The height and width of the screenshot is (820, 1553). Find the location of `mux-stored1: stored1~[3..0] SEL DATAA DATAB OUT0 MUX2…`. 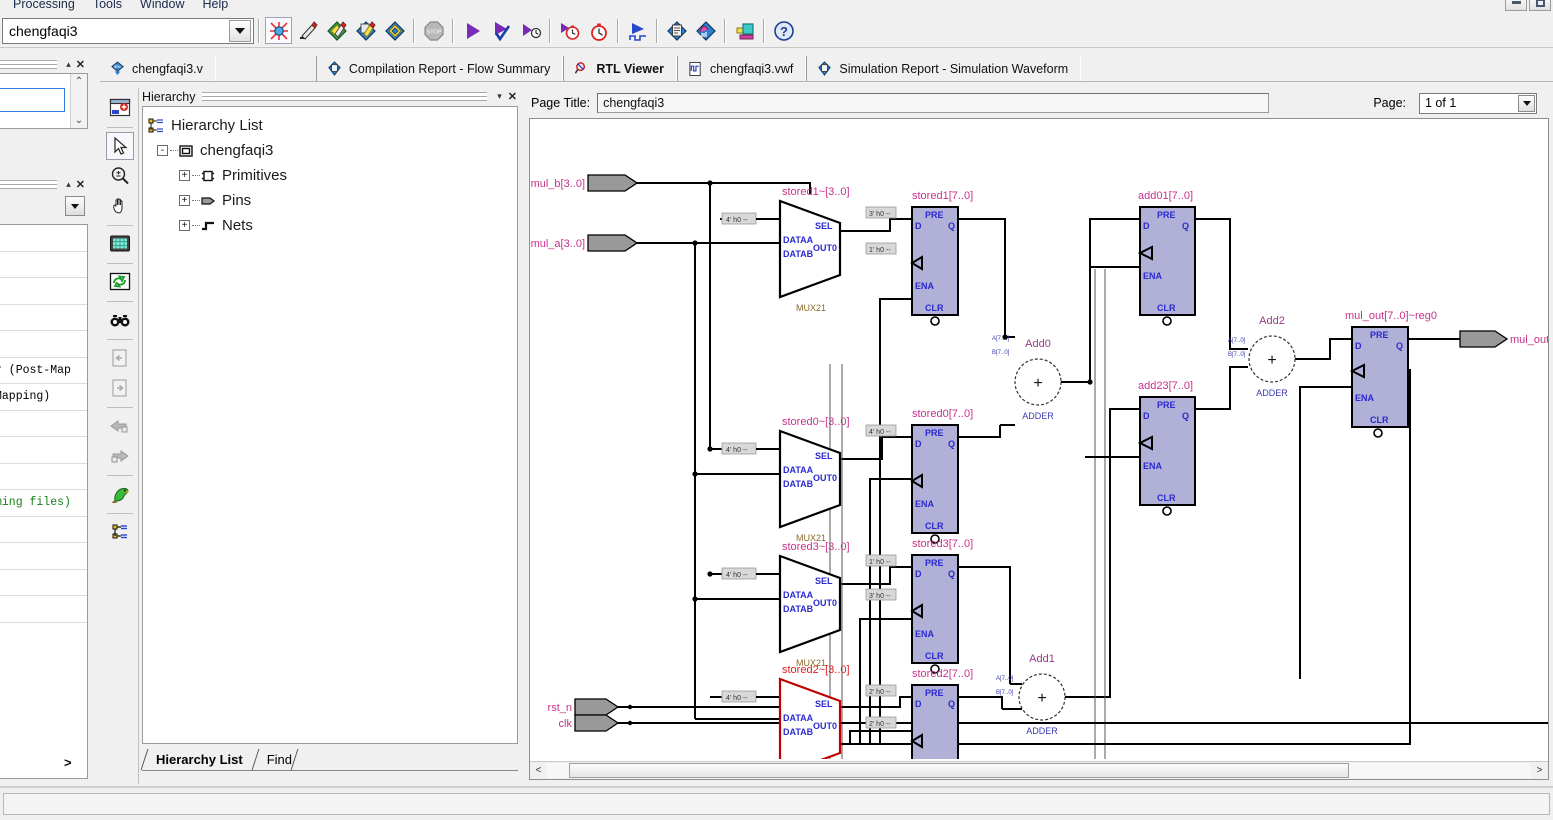

mux-stored1: stored1~[3..0] SEL DATAA DATAB OUT0 MUX2… is located at coordinates (814, 249).